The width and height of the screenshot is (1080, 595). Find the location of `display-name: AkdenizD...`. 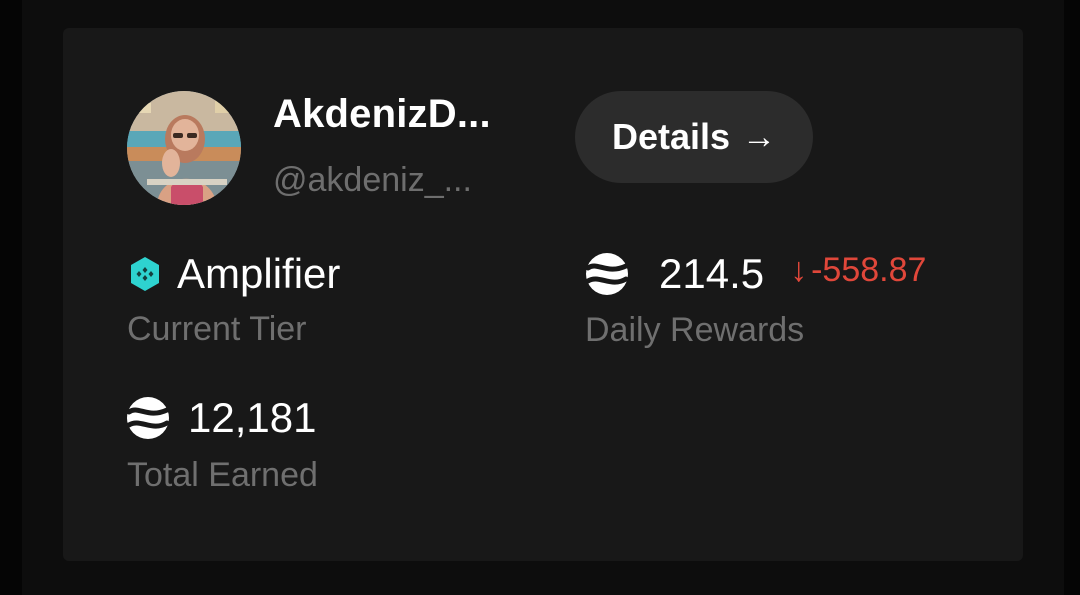

display-name: AkdenizD... is located at coordinates (382, 114).